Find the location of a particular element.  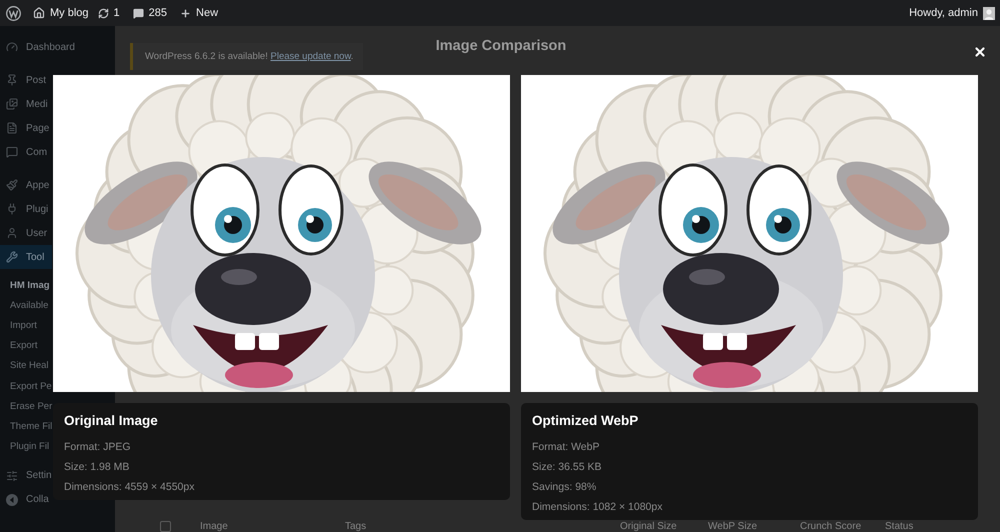

detail-text: Dimensions: 4559 × 4550px is located at coordinates (130, 487).